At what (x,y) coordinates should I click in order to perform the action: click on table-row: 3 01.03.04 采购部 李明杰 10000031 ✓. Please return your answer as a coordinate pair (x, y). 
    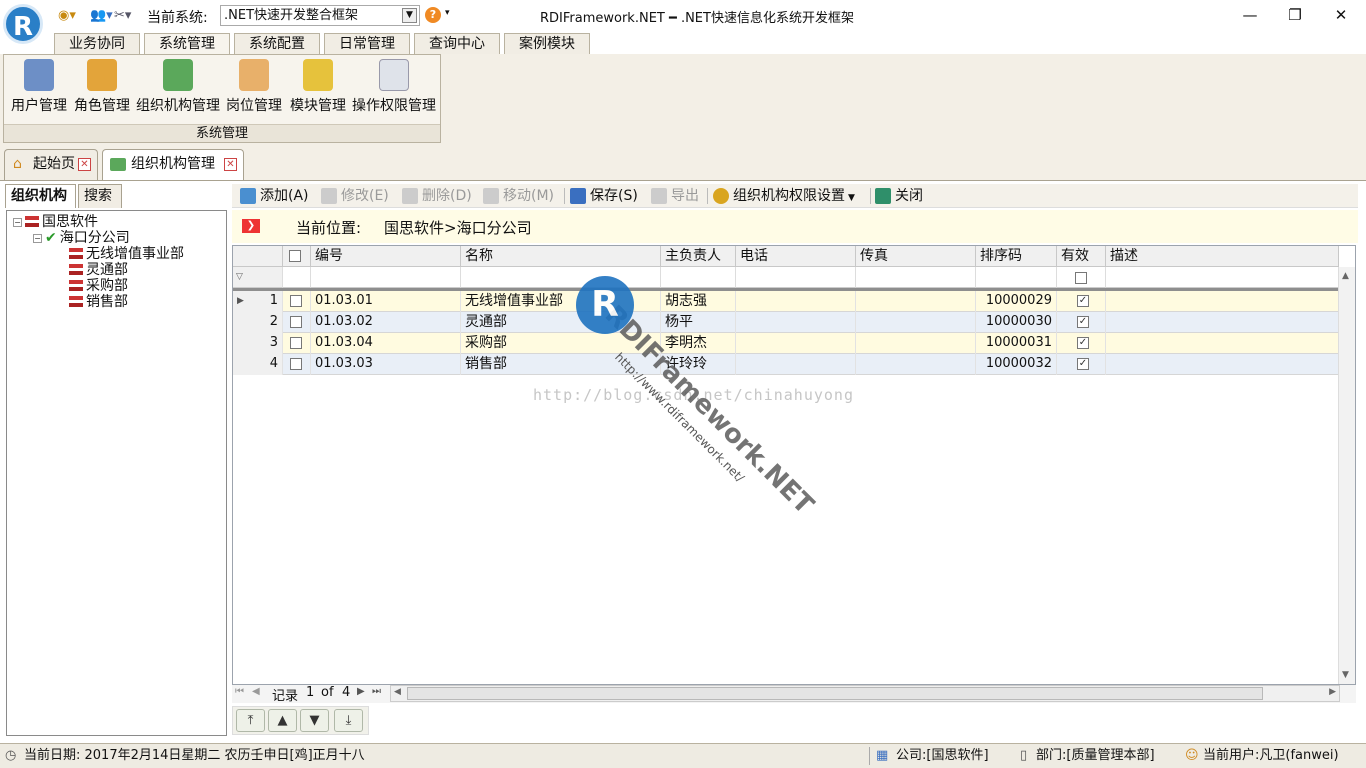
    Looking at the image, I should click on (786, 343).